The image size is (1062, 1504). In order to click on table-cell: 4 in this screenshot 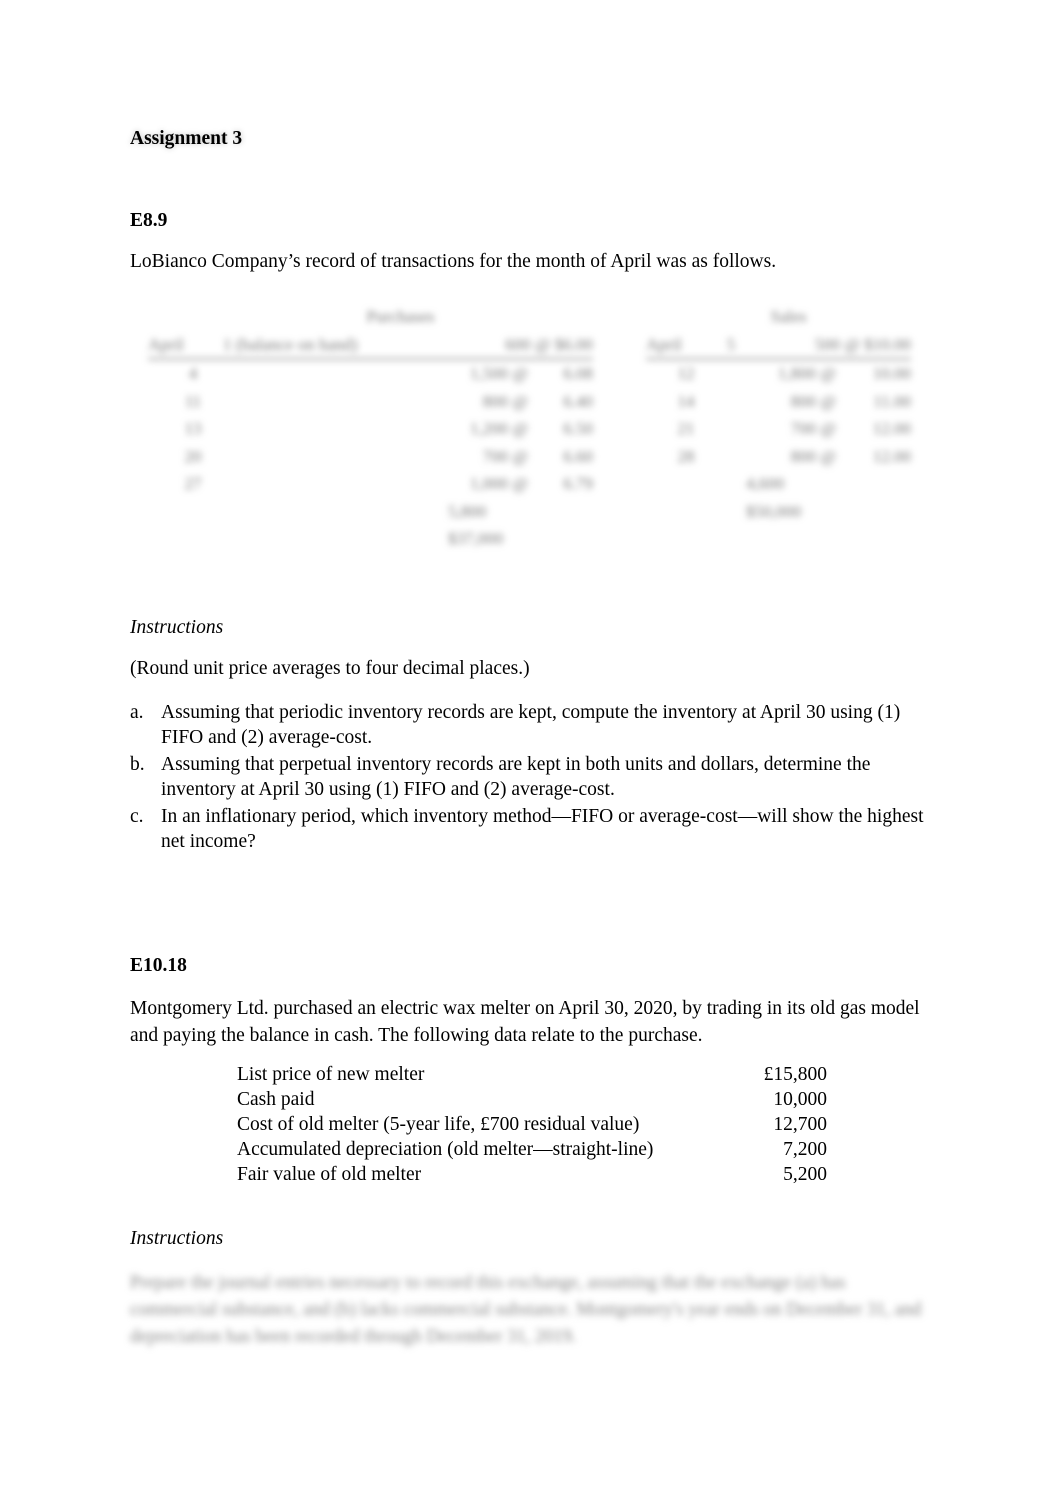, I will do `click(193, 373)`.